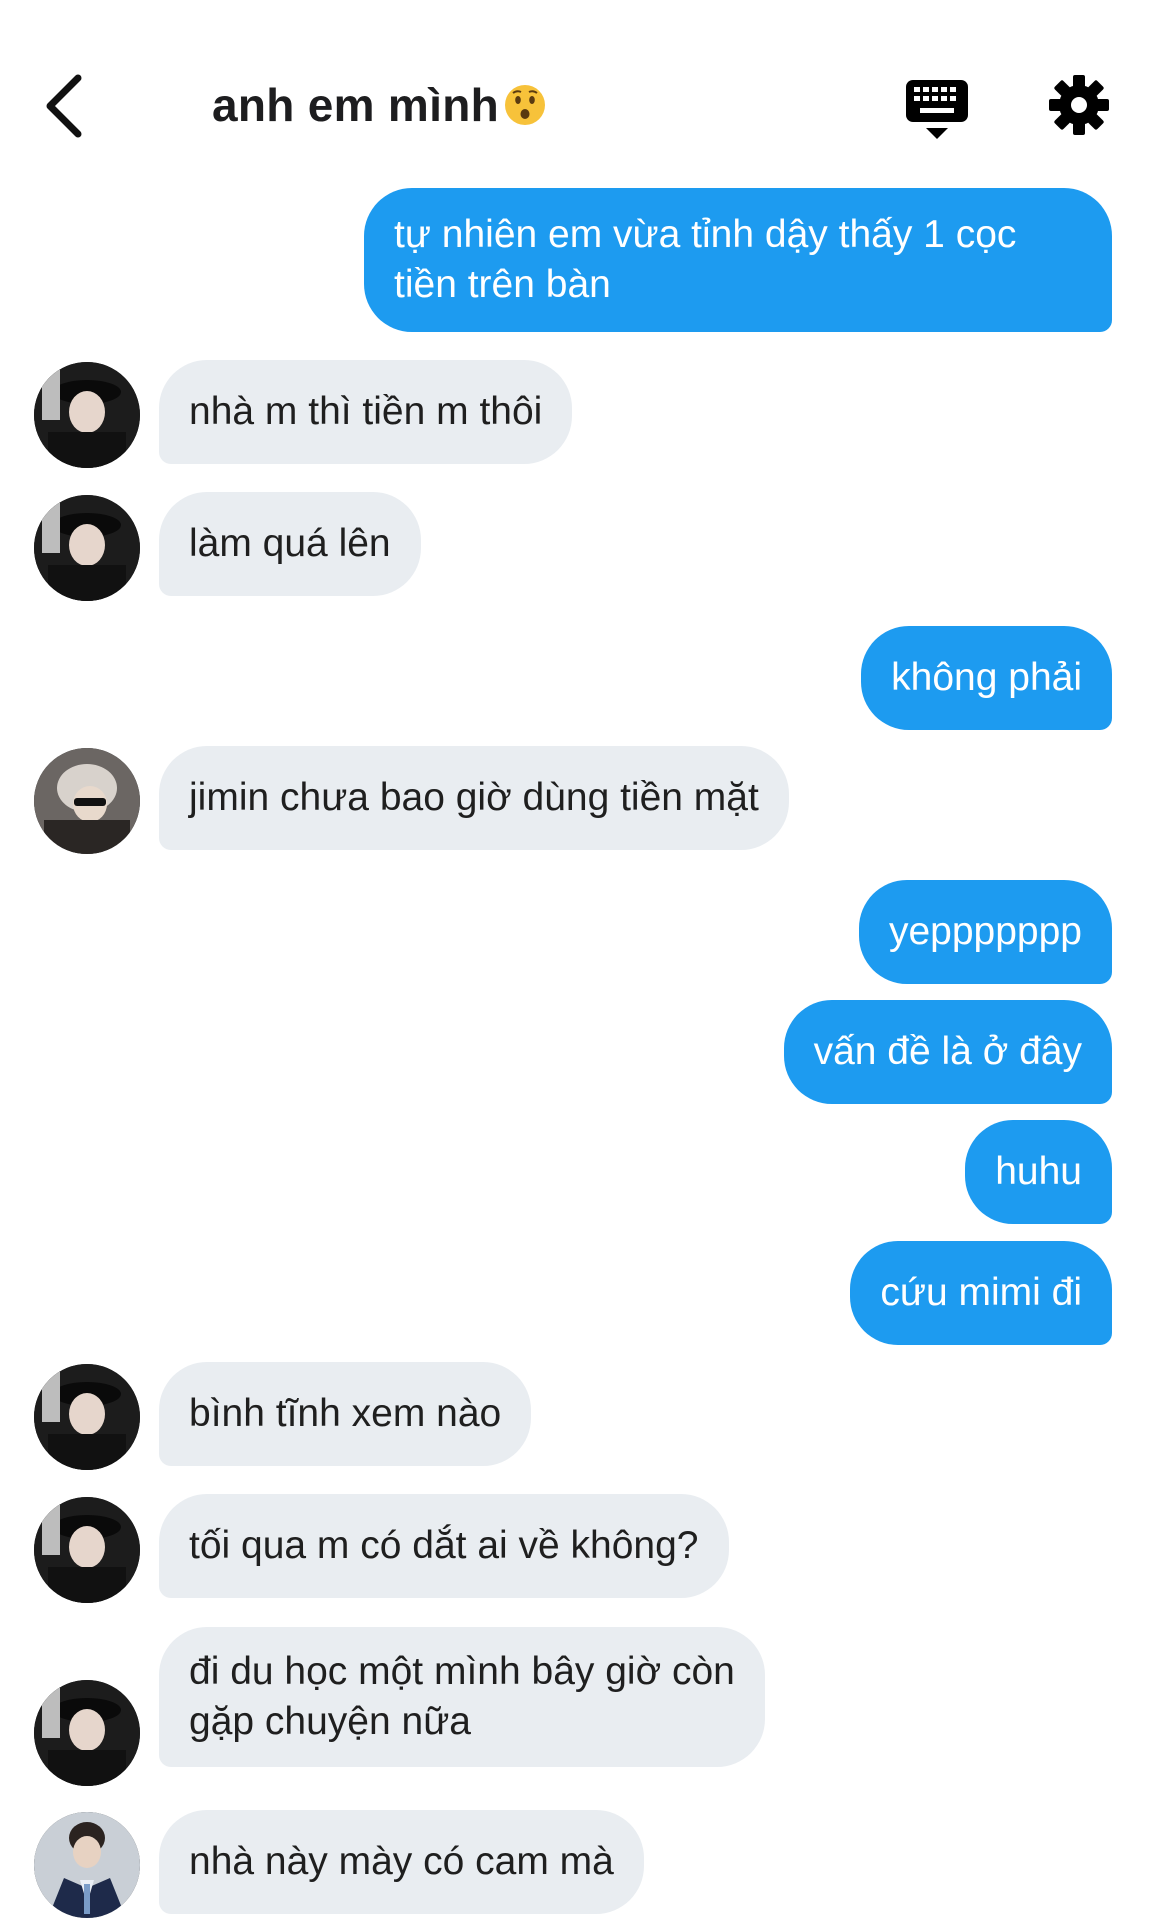  I want to click on message-bubble-outgoing: yeppppppp, so click(985, 932).